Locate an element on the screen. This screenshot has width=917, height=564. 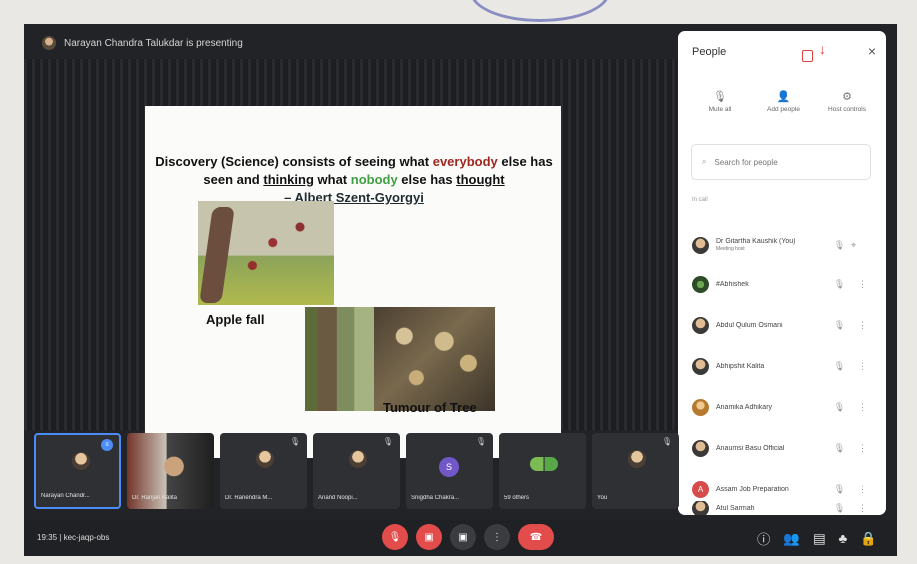
tree-trunk-photo is located at coordinates (340, 359).